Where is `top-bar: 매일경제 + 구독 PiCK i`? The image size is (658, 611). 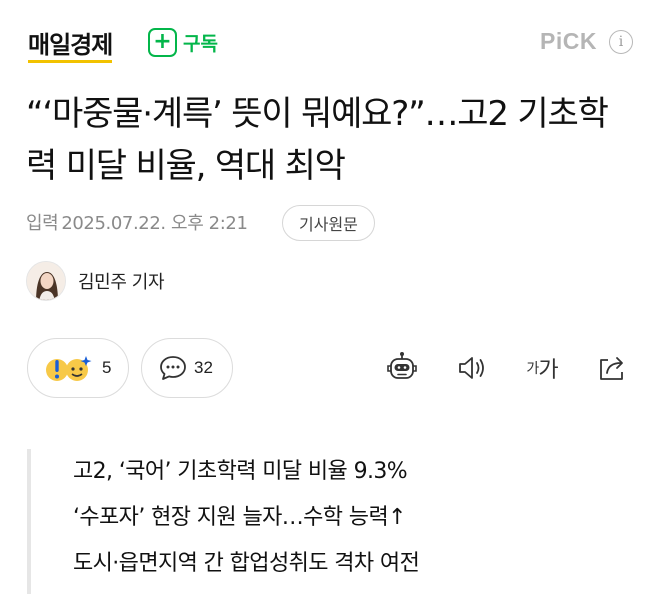 top-bar: 매일경제 + 구독 PiCK i is located at coordinates (329, 42).